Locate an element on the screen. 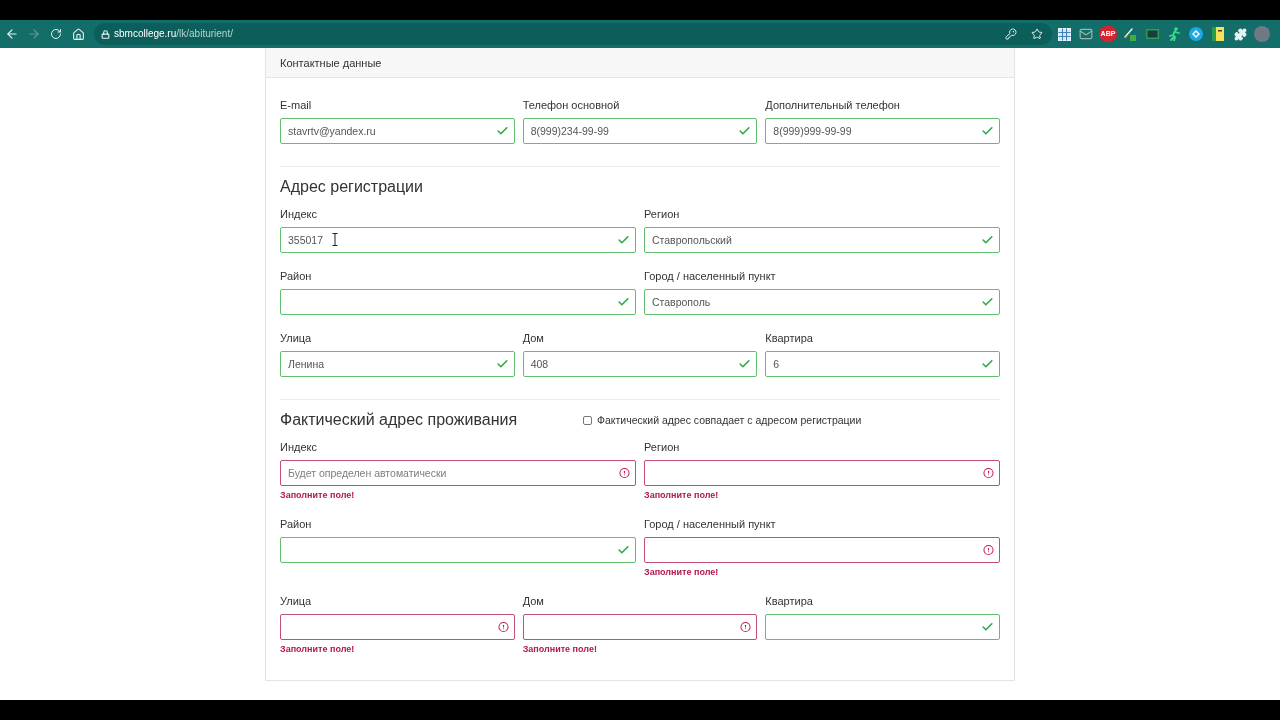 This screenshot has height=720, width=1280. section-title: Адрес регистрации is located at coordinates (352, 187).